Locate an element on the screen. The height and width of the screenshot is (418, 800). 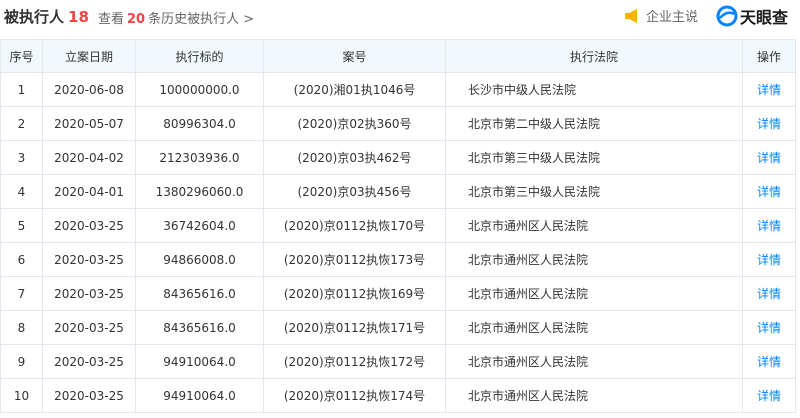
cell-date: 2020-06-08 is located at coordinates (89, 89).